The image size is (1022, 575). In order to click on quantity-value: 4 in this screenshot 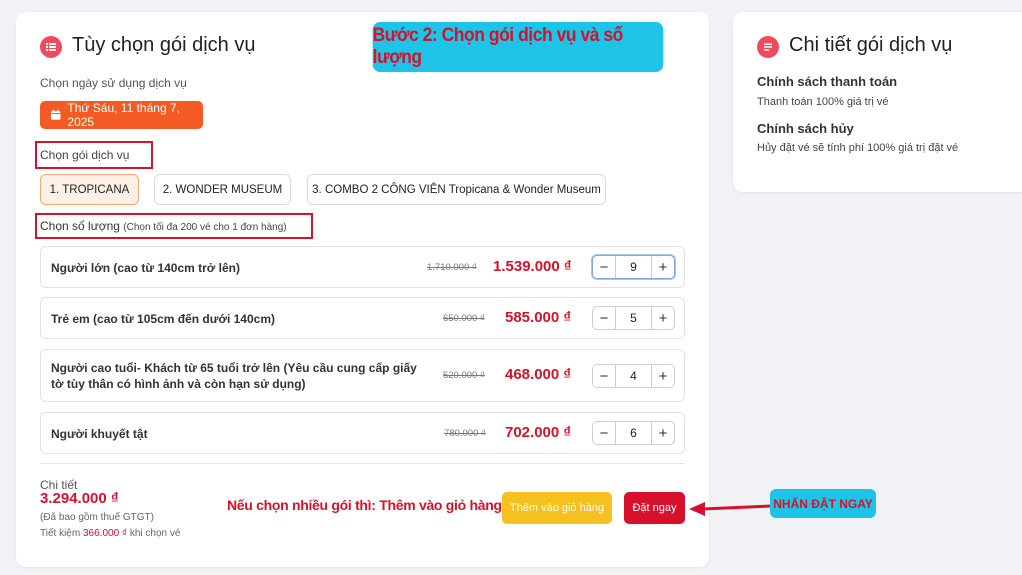, I will do `click(633, 376)`.